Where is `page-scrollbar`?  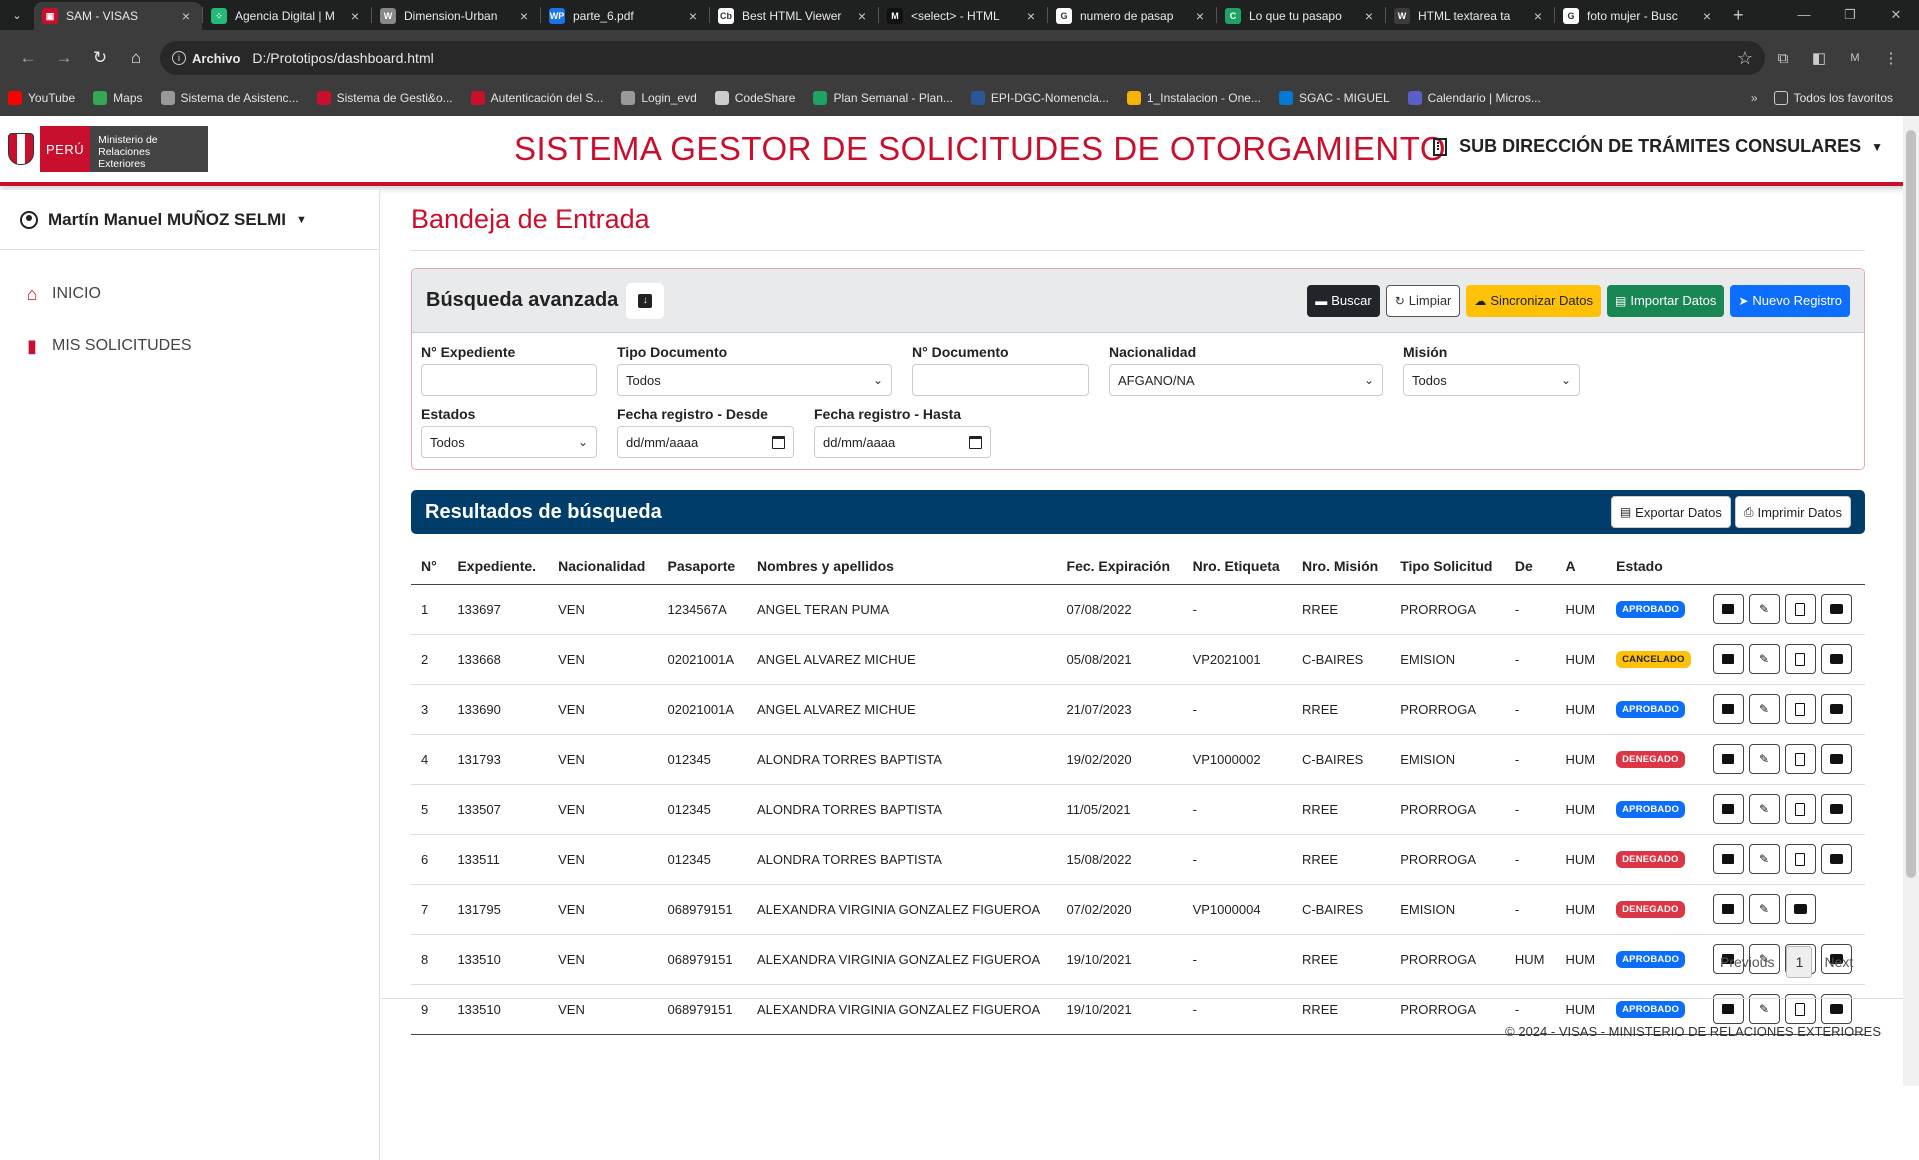
page-scrollbar is located at coordinates (1911, 601).